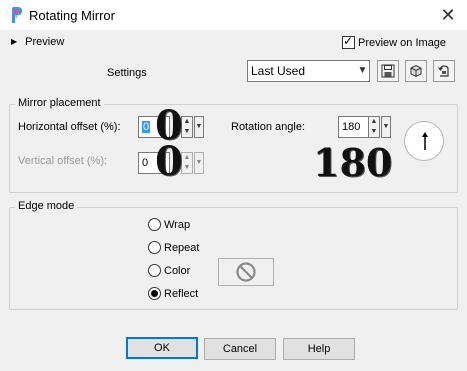 The height and width of the screenshot is (371, 467). What do you see at coordinates (240, 349) in the screenshot?
I see `cancel-button: Cancel` at bounding box center [240, 349].